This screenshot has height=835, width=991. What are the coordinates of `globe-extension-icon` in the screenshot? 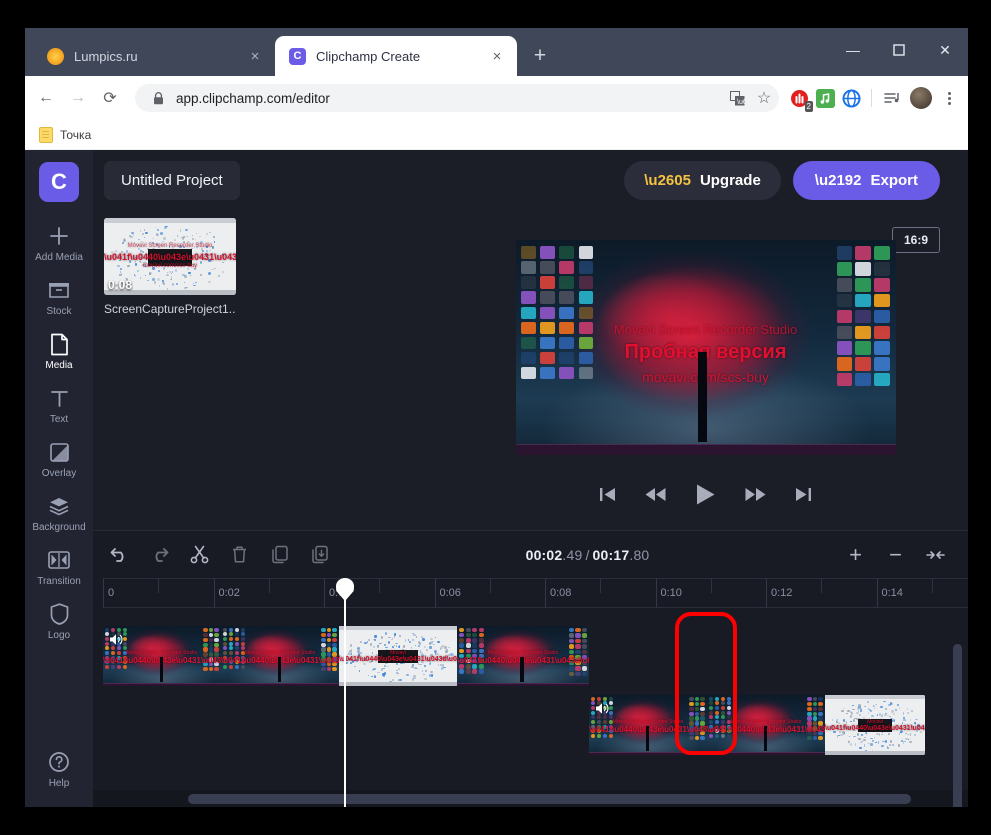 It's located at (851, 98).